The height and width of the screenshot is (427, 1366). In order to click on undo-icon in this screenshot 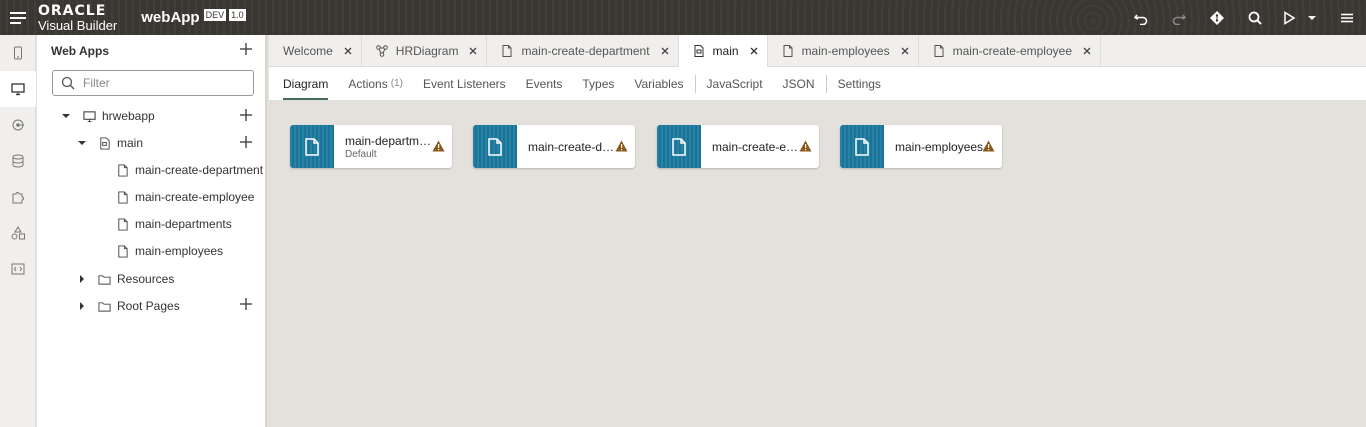, I will do `click(1141, 19)`.